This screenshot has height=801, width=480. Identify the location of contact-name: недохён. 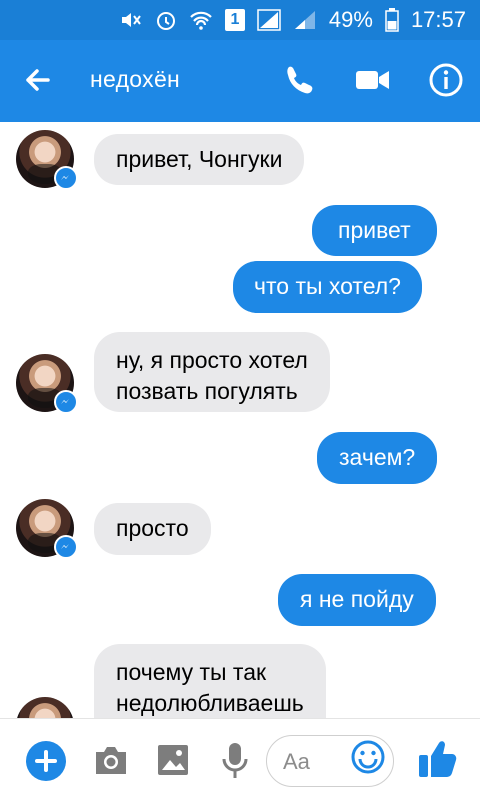
(135, 79).